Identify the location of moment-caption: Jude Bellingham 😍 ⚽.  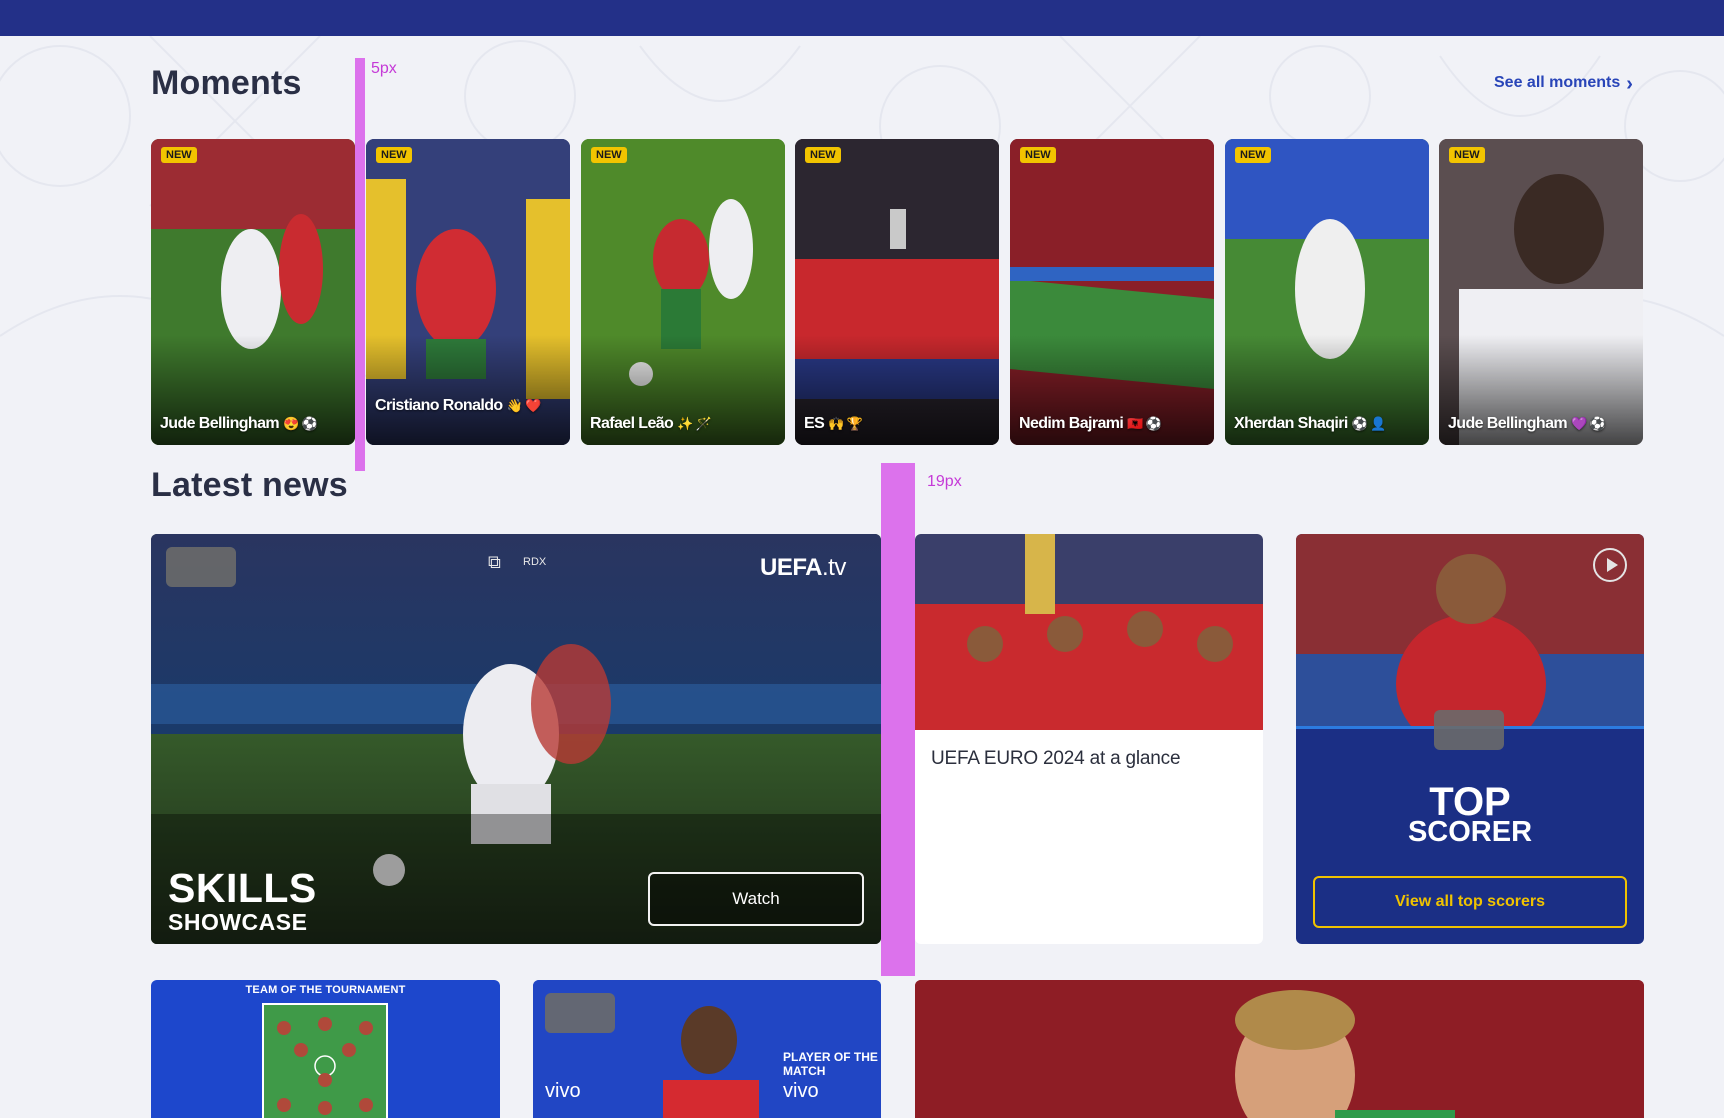
(239, 423).